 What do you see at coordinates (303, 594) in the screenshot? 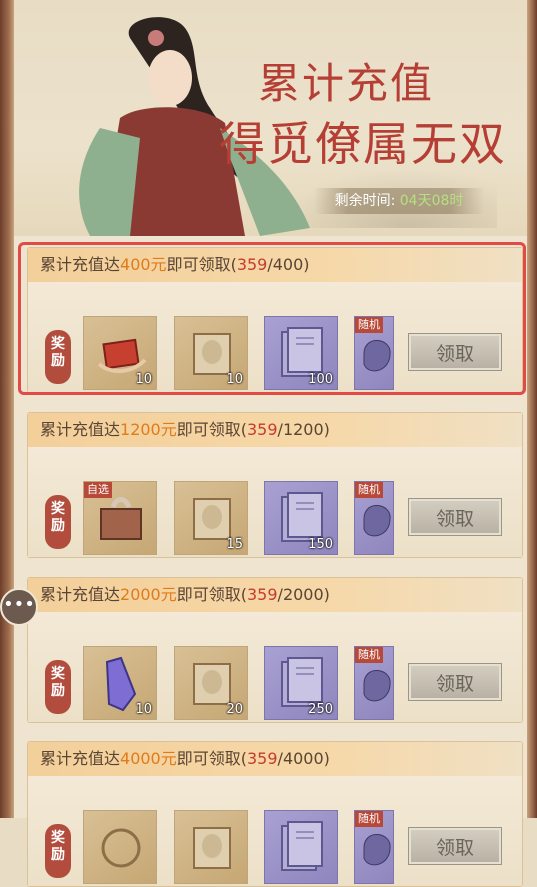
I see `tier-target: /2000)` at bounding box center [303, 594].